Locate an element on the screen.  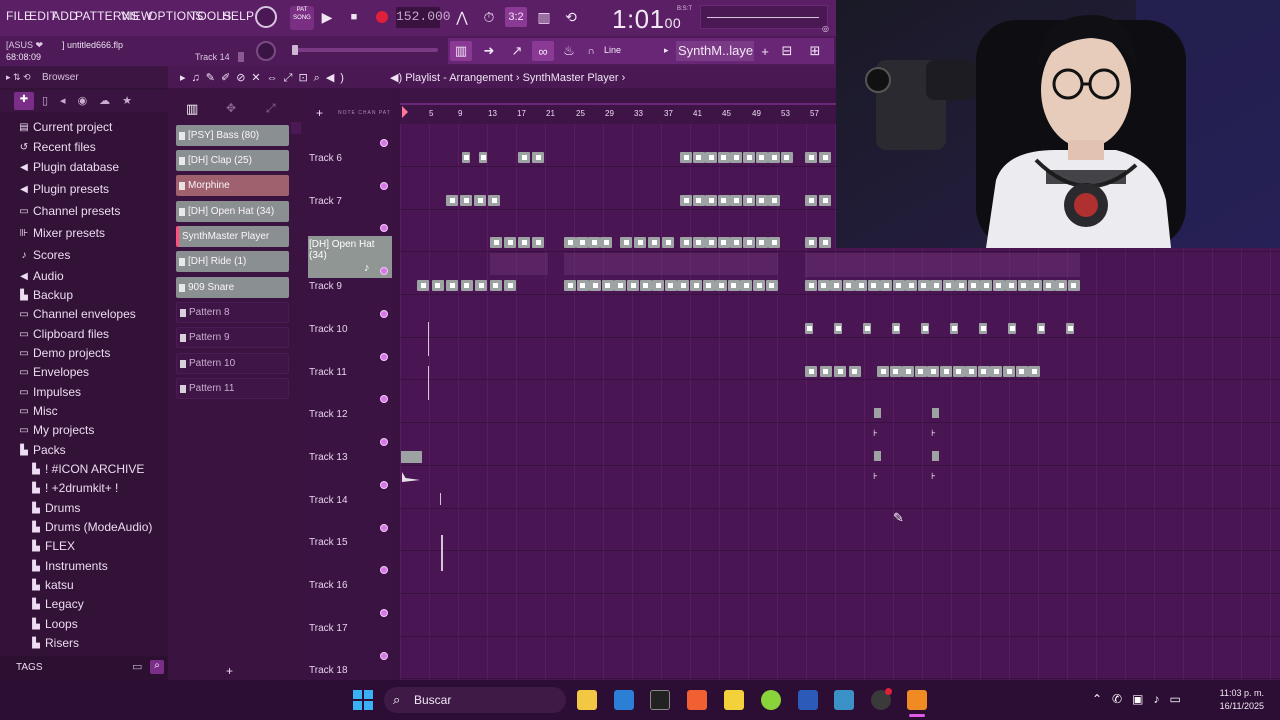
browser-item: ▭ Channel presets is located at coordinates (69, 211).